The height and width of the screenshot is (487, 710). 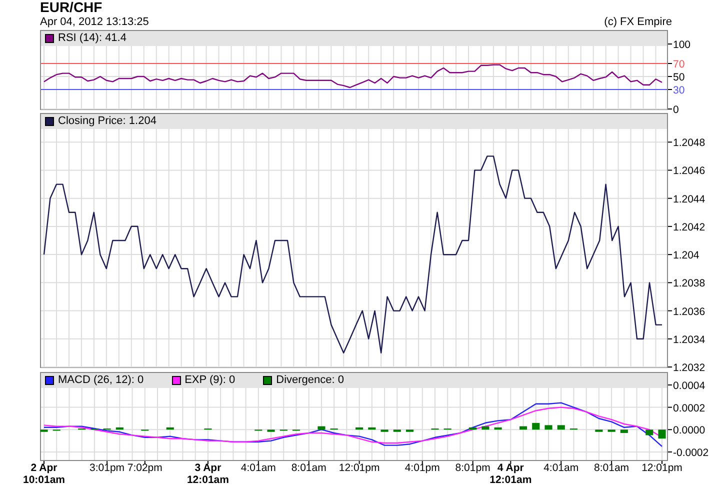 I want to click on axis-label: 2 Apr 10:01am, so click(x=44, y=474).